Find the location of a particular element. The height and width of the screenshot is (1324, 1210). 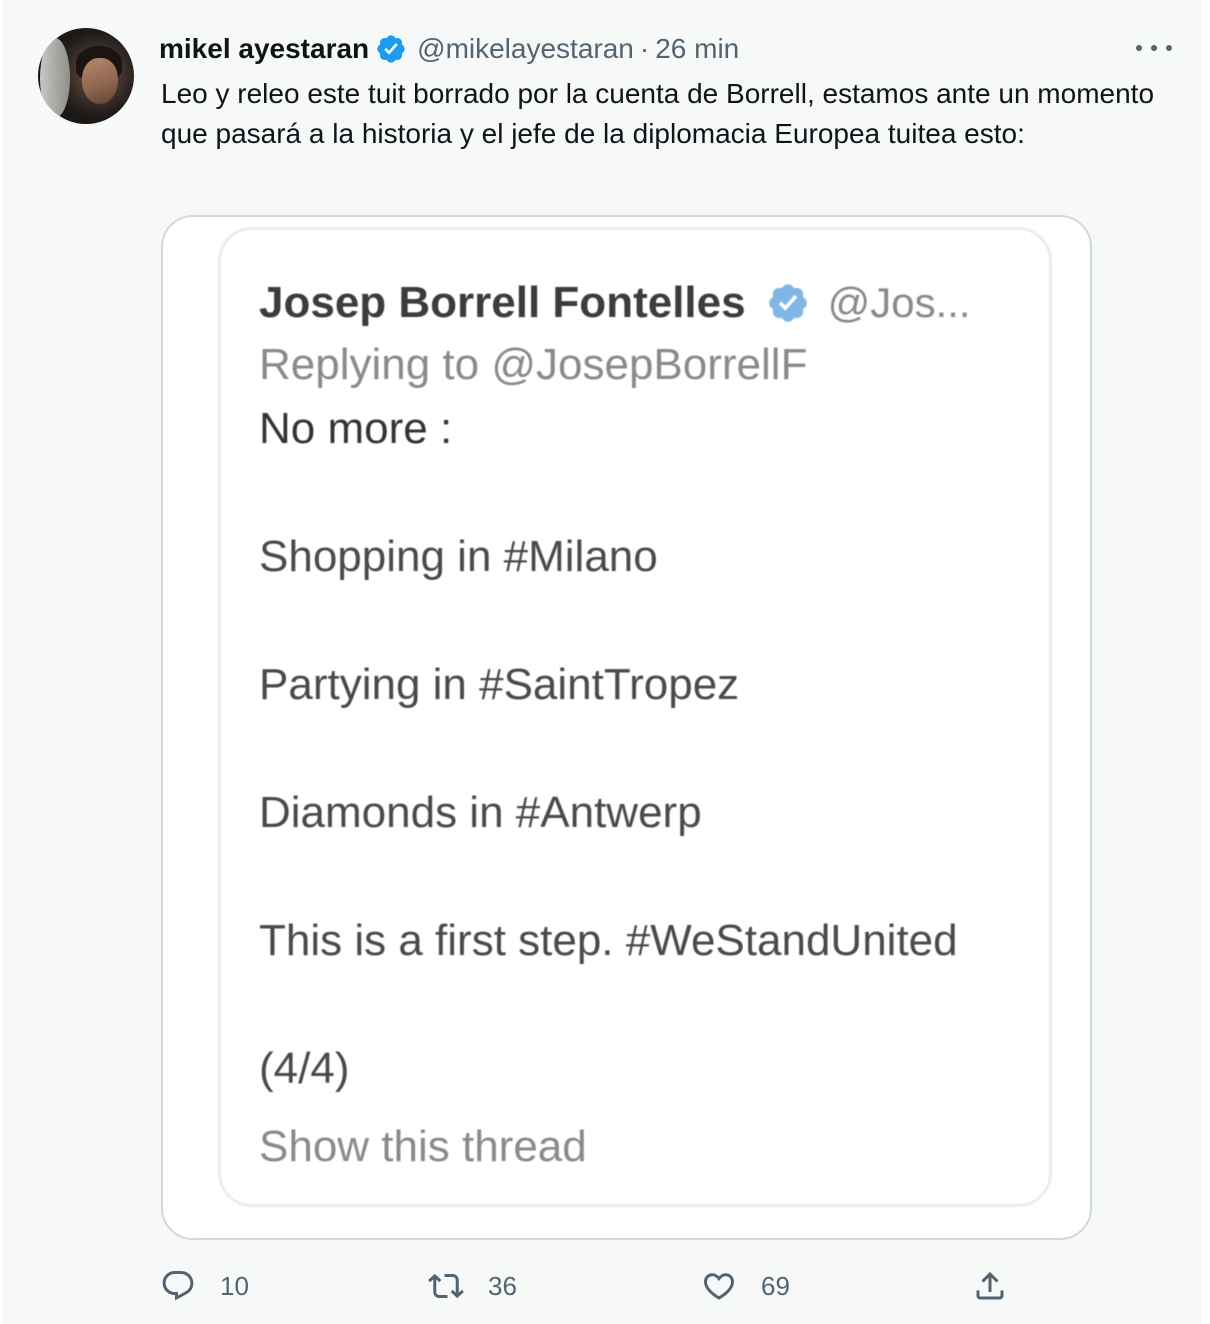

author-name: mikel ayestaran is located at coordinates (264, 49).